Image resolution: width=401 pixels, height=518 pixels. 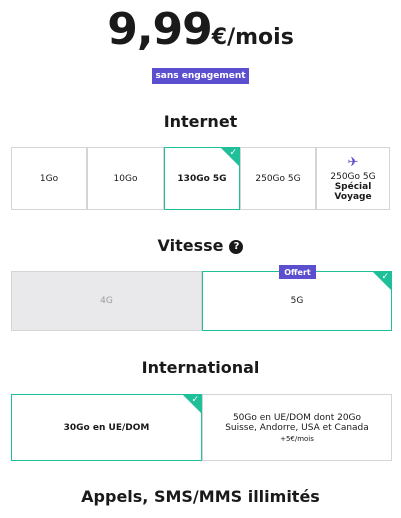 I want to click on internet-option-130go-5g: 130Go 5G ✓, so click(x=202, y=178).